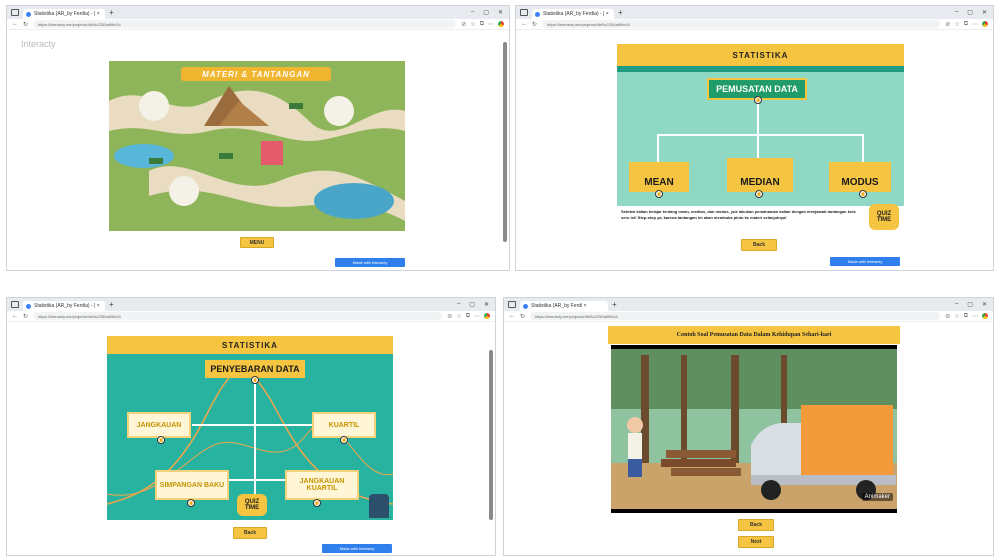 The width and height of the screenshot is (998, 558). I want to click on modus-box: MODUS, so click(860, 177).